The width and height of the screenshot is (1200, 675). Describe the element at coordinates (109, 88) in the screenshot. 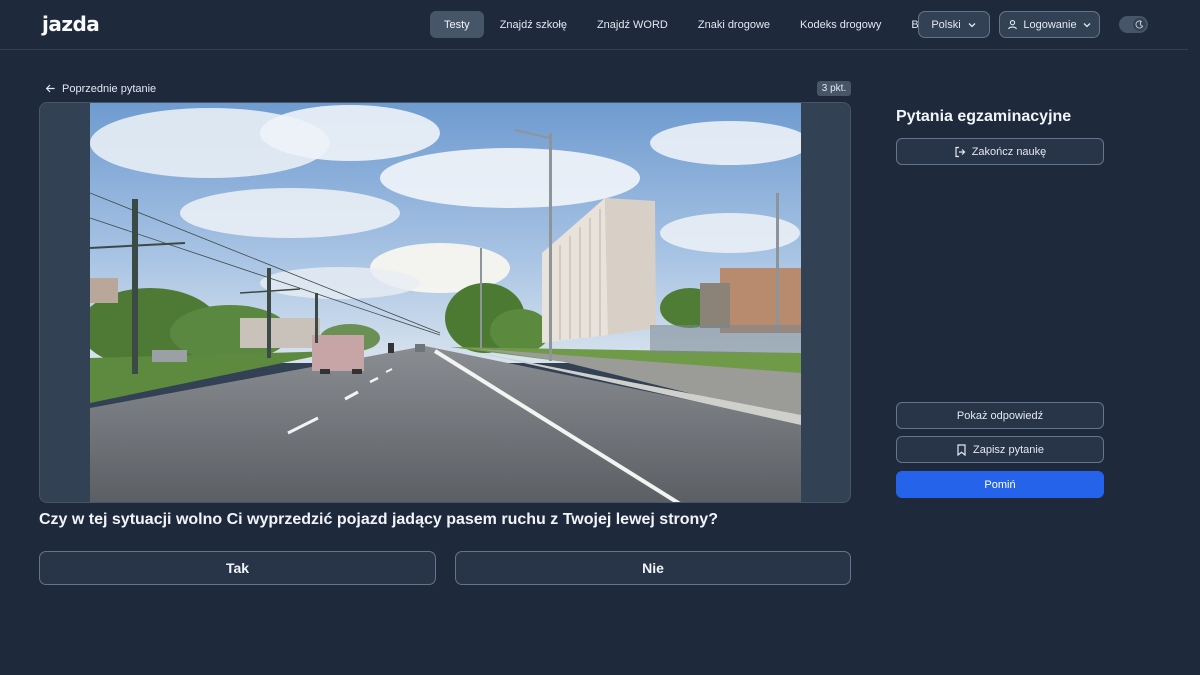

I see `previous-question-label: Poprzednie pytanie` at that location.